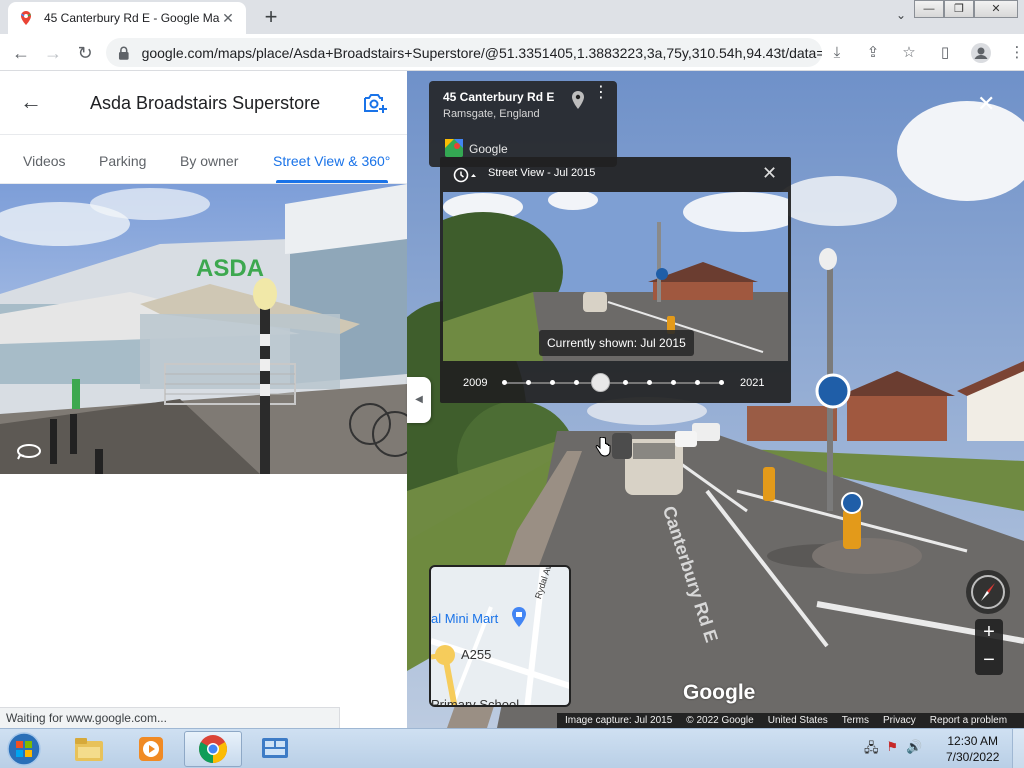  What do you see at coordinates (465, 618) in the screenshot?
I see `mini-map-store-label: al Mini Mart` at bounding box center [465, 618].